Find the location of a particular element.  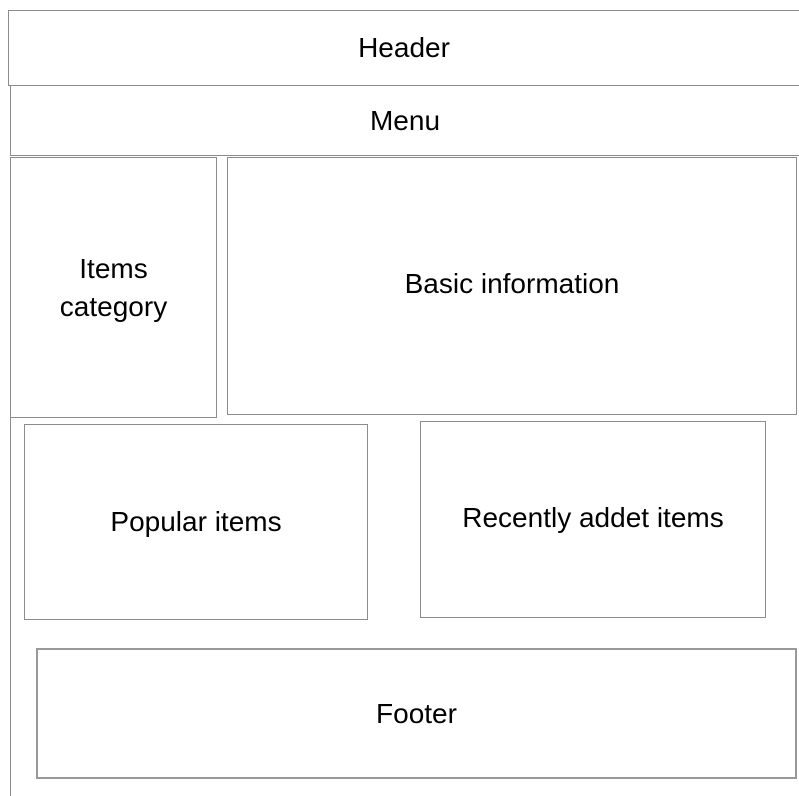

items-category-label-line2: category is located at coordinates (113, 306).